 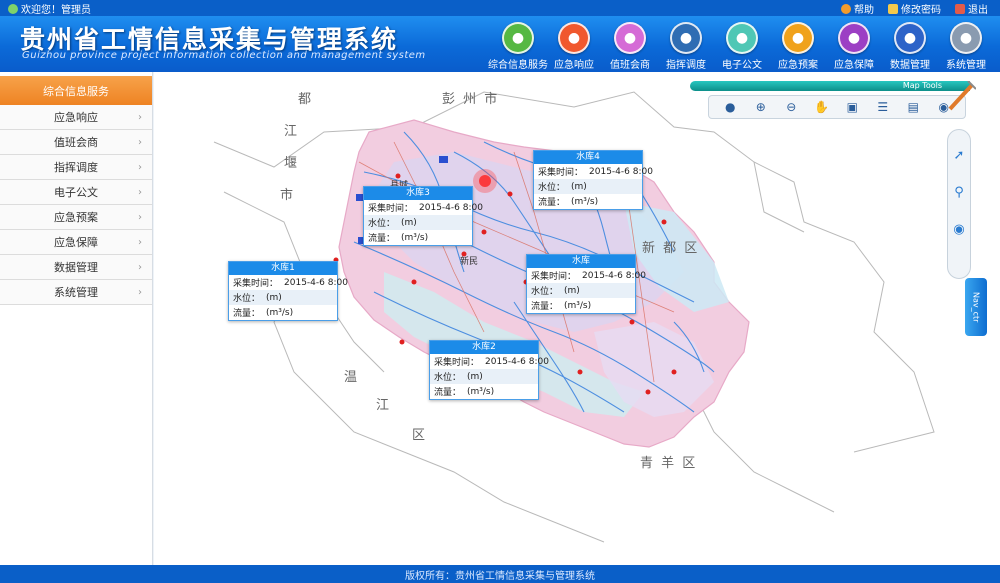 I want to click on station-popup-0: 水库 采集时间： 2015-4-6 8:00 水位： (m) 流量： (m³/s), so click(x=586, y=284).